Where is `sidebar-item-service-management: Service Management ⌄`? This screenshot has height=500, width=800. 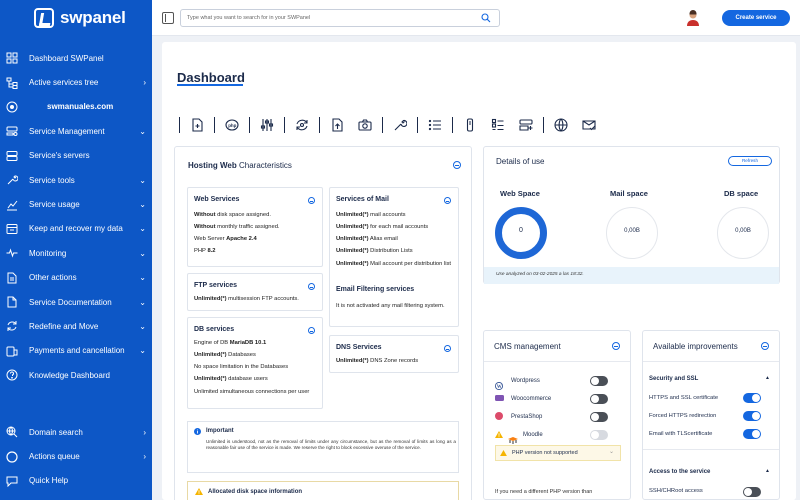 sidebar-item-service-management: Service Management ⌄ is located at coordinates (76, 131).